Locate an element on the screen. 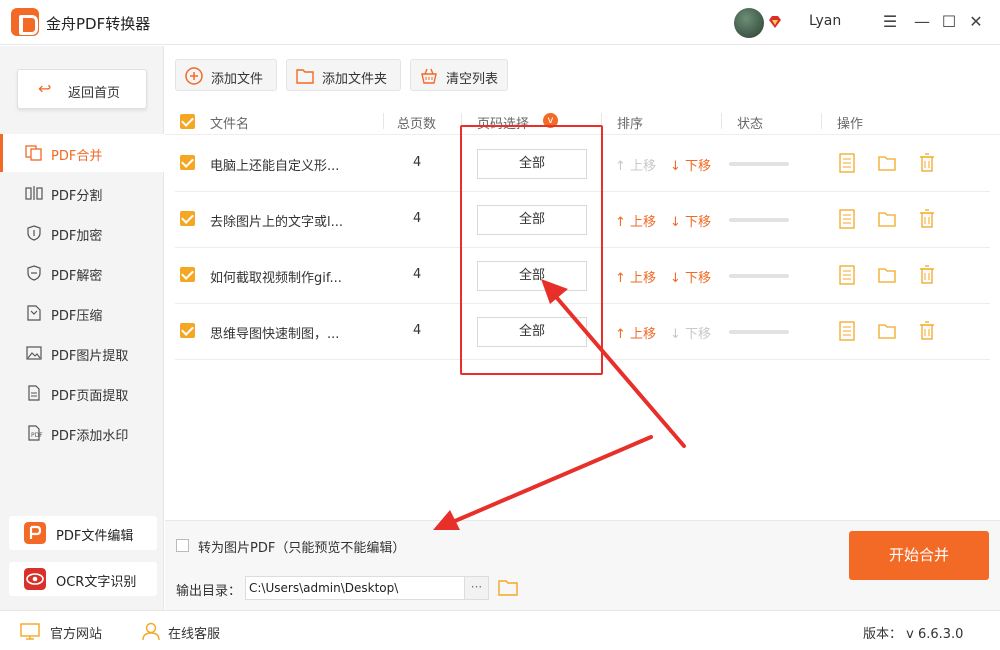 The image size is (1000, 650). sidebar-item-pdf-image-extract: PDF图片提取 is located at coordinates (82, 353).